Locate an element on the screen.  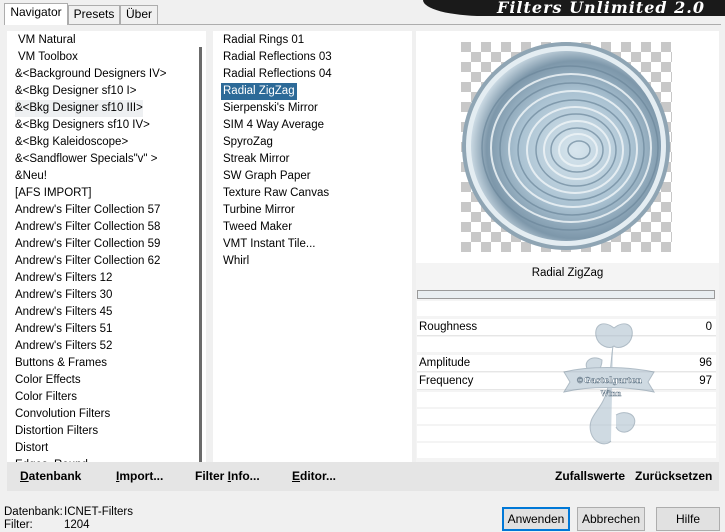
category-item: Andrew's Filter Collection 62 is located at coordinates (87, 261).